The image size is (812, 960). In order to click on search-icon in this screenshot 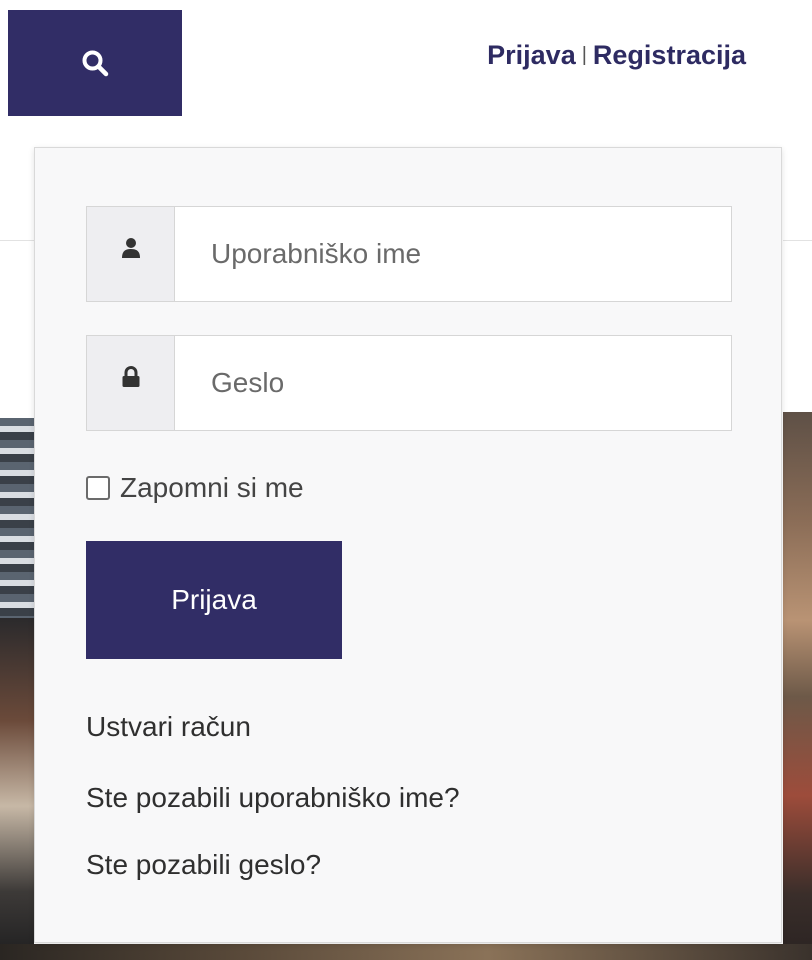, I will do `click(95, 63)`.